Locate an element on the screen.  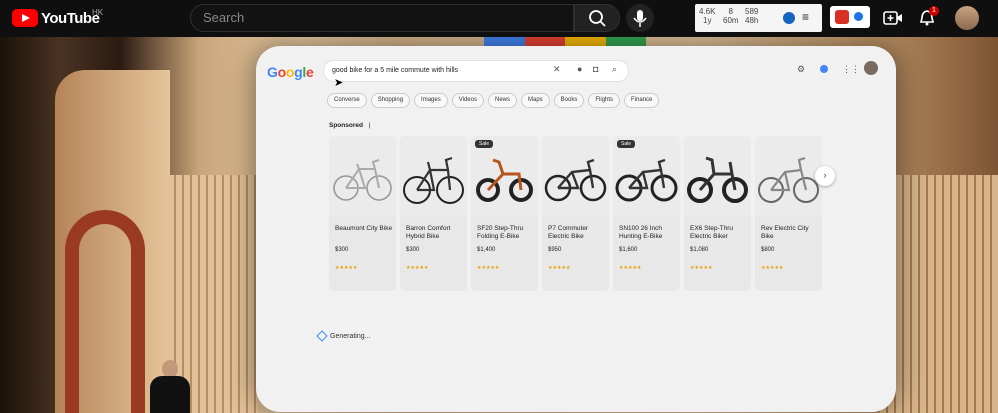
stat-period: 60m is located at coordinates (731, 20).